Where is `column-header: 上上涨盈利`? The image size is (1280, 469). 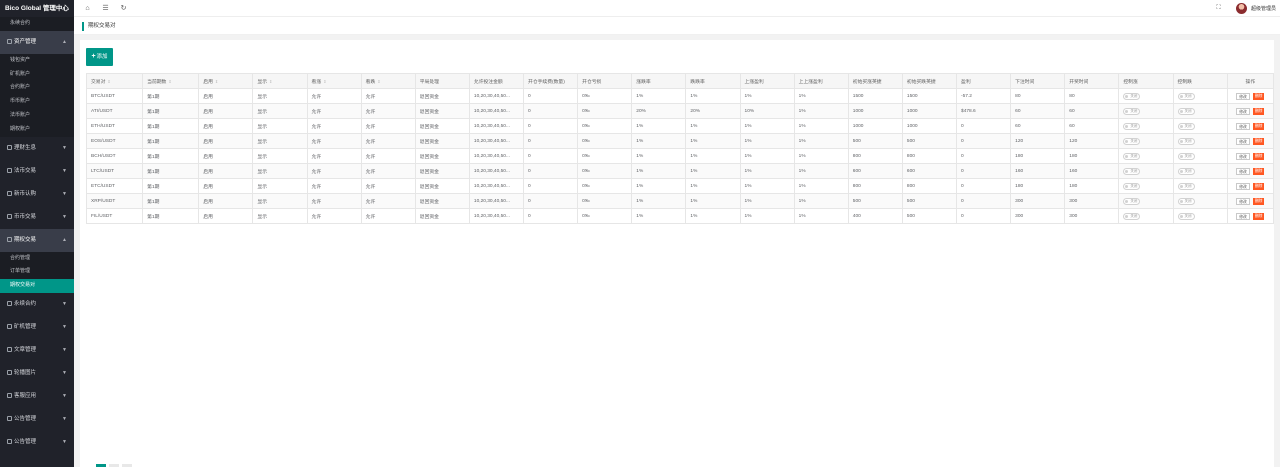 column-header: 上上涨盈利 is located at coordinates (821, 81).